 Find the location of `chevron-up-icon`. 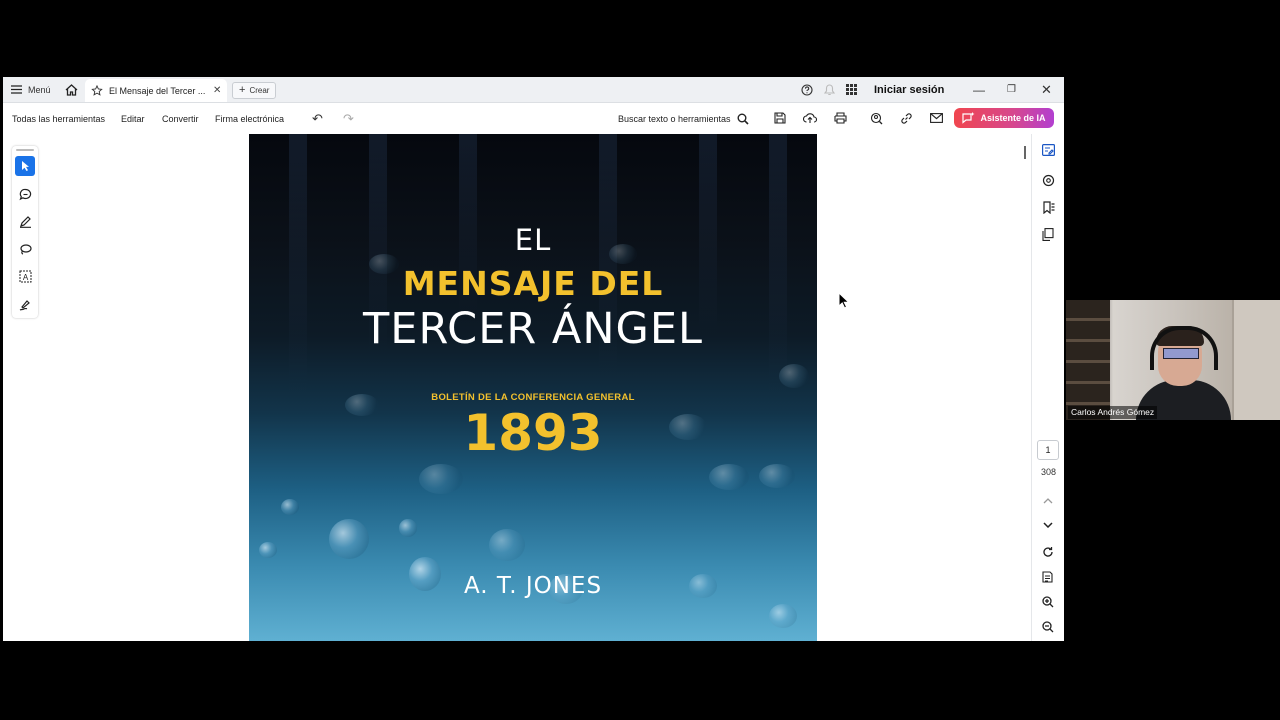

chevron-up-icon is located at coordinates (1048, 501).